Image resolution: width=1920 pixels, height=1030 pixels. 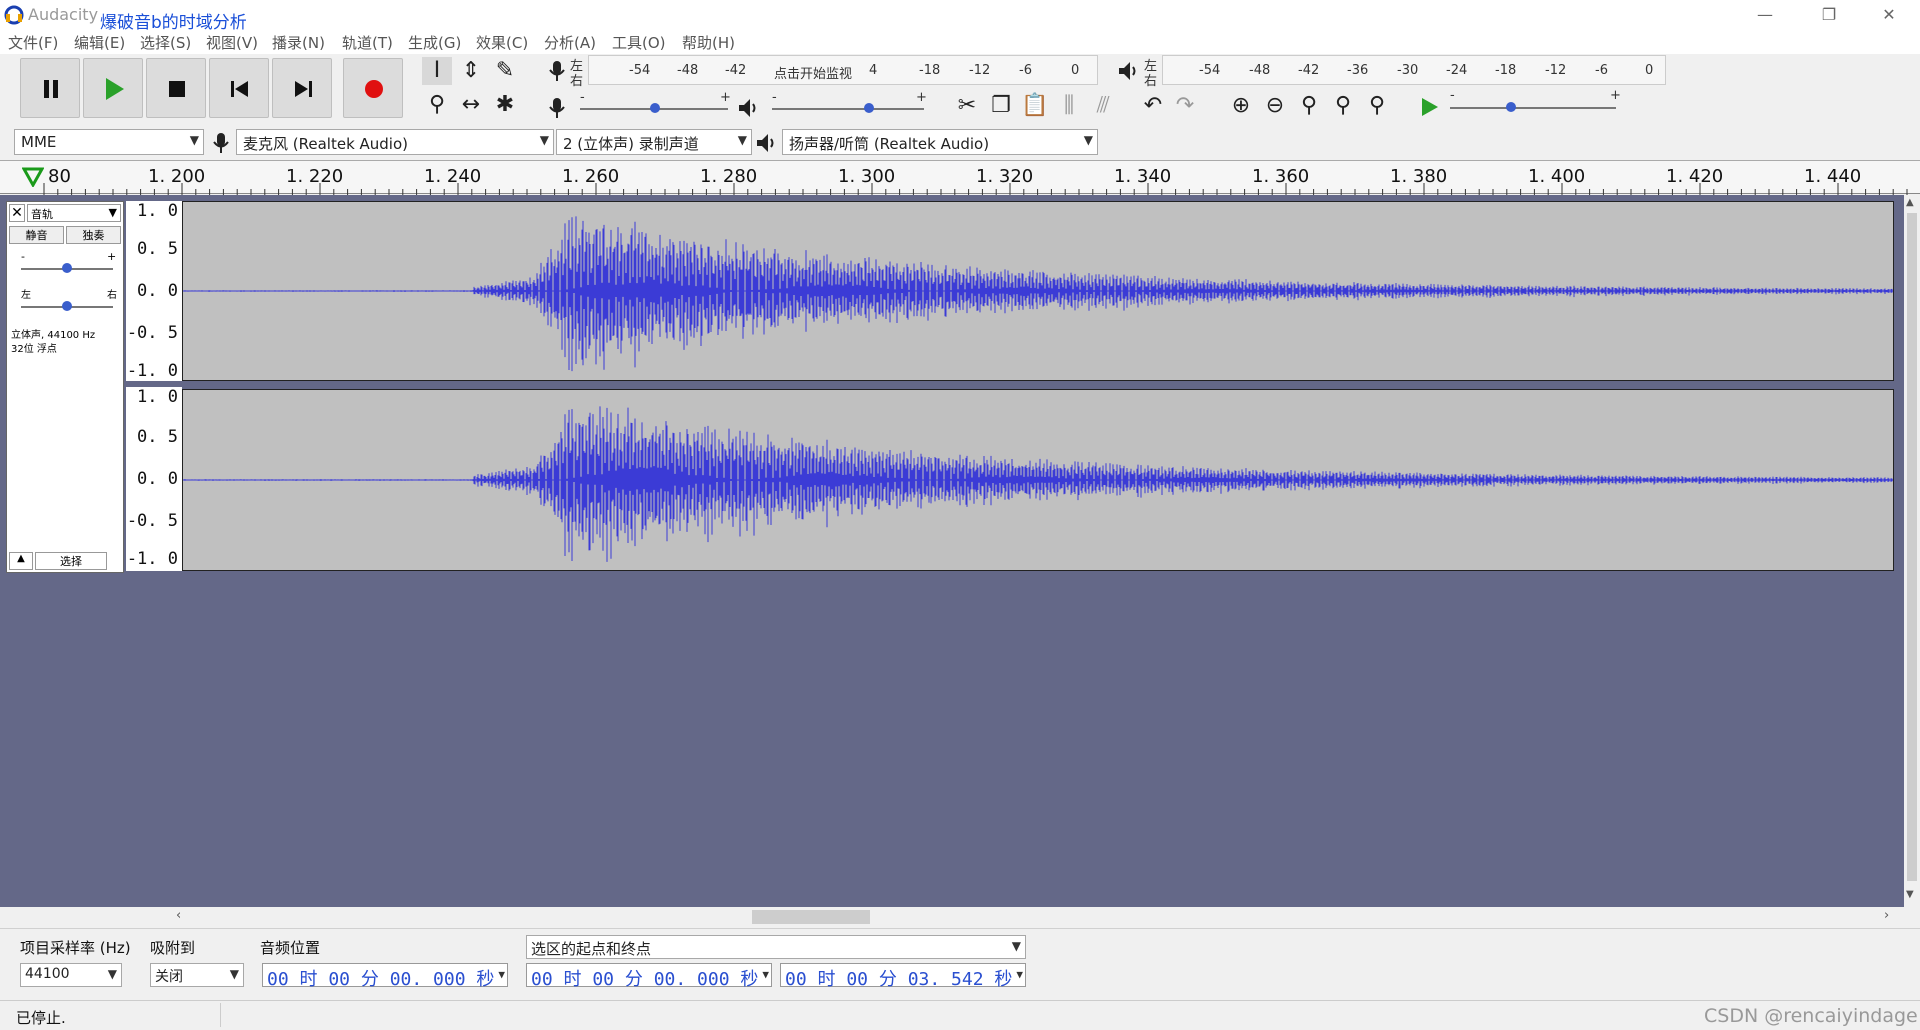 I want to click on restore-button: ❐, so click(x=1829, y=15).